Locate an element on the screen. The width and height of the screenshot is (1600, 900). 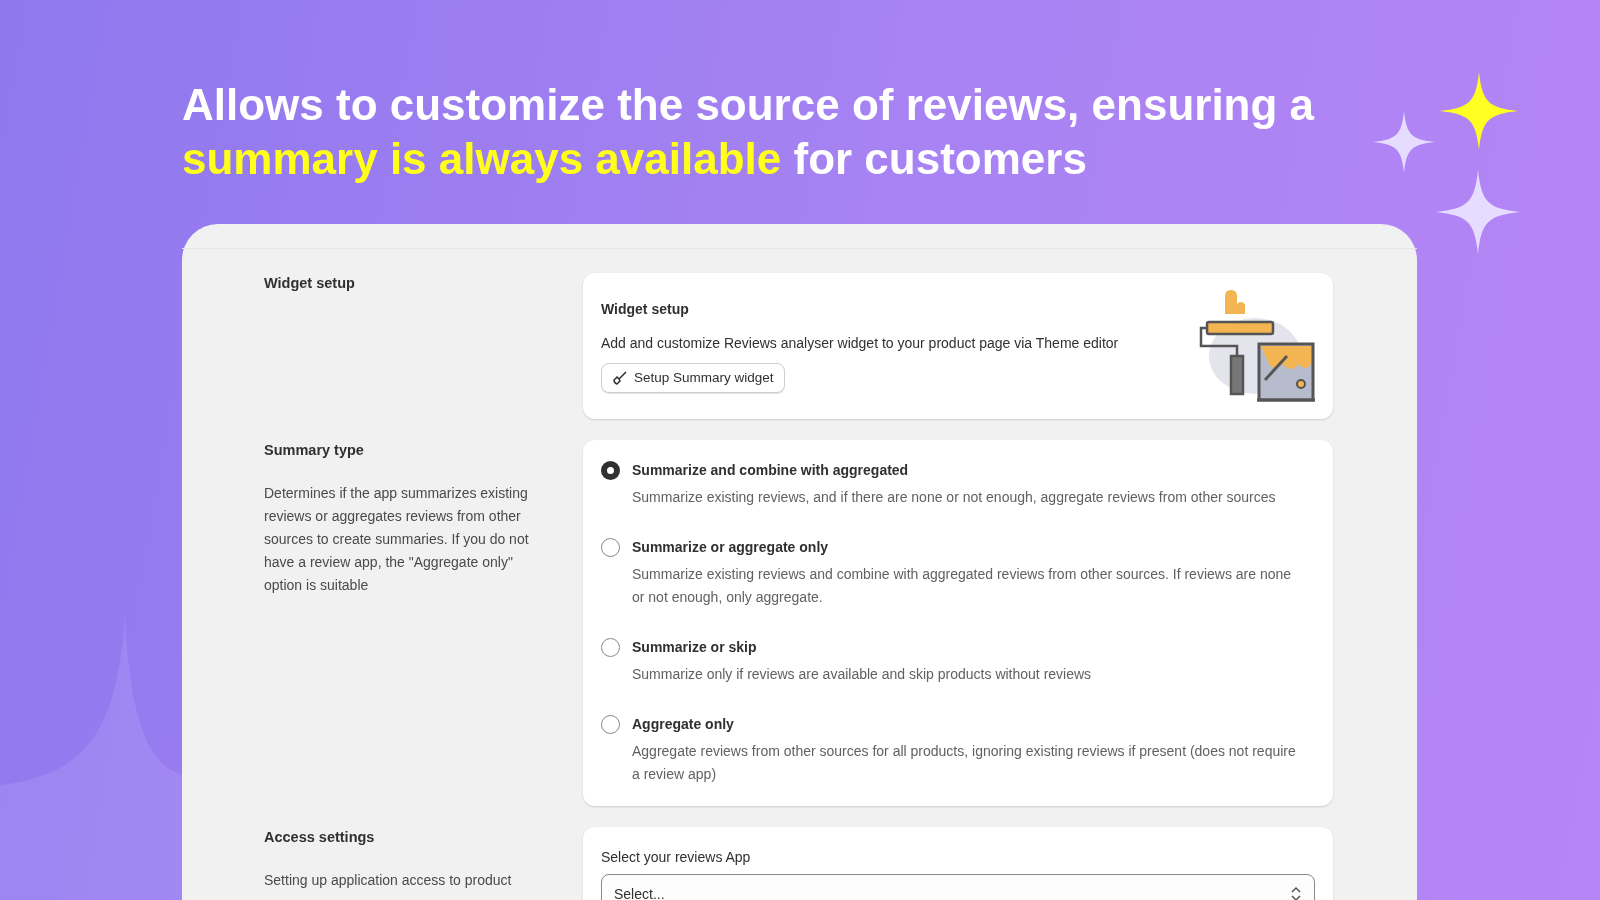
option-title: Aggregate only is located at coordinates (967, 724).